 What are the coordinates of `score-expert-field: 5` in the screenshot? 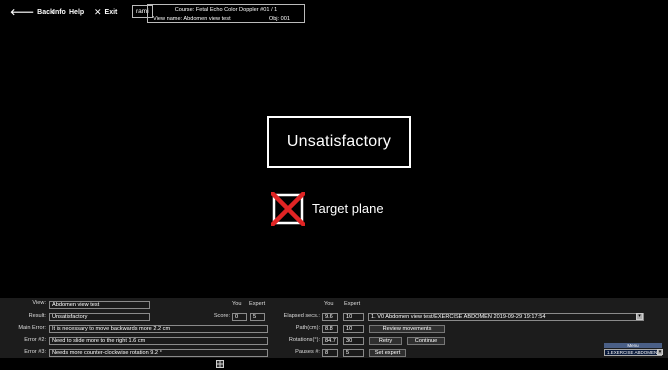 It's located at (257, 317).